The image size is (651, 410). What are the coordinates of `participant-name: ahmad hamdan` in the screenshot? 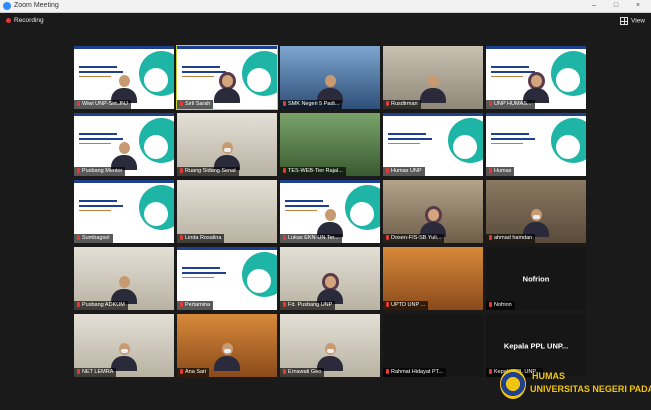 It's located at (513, 238).